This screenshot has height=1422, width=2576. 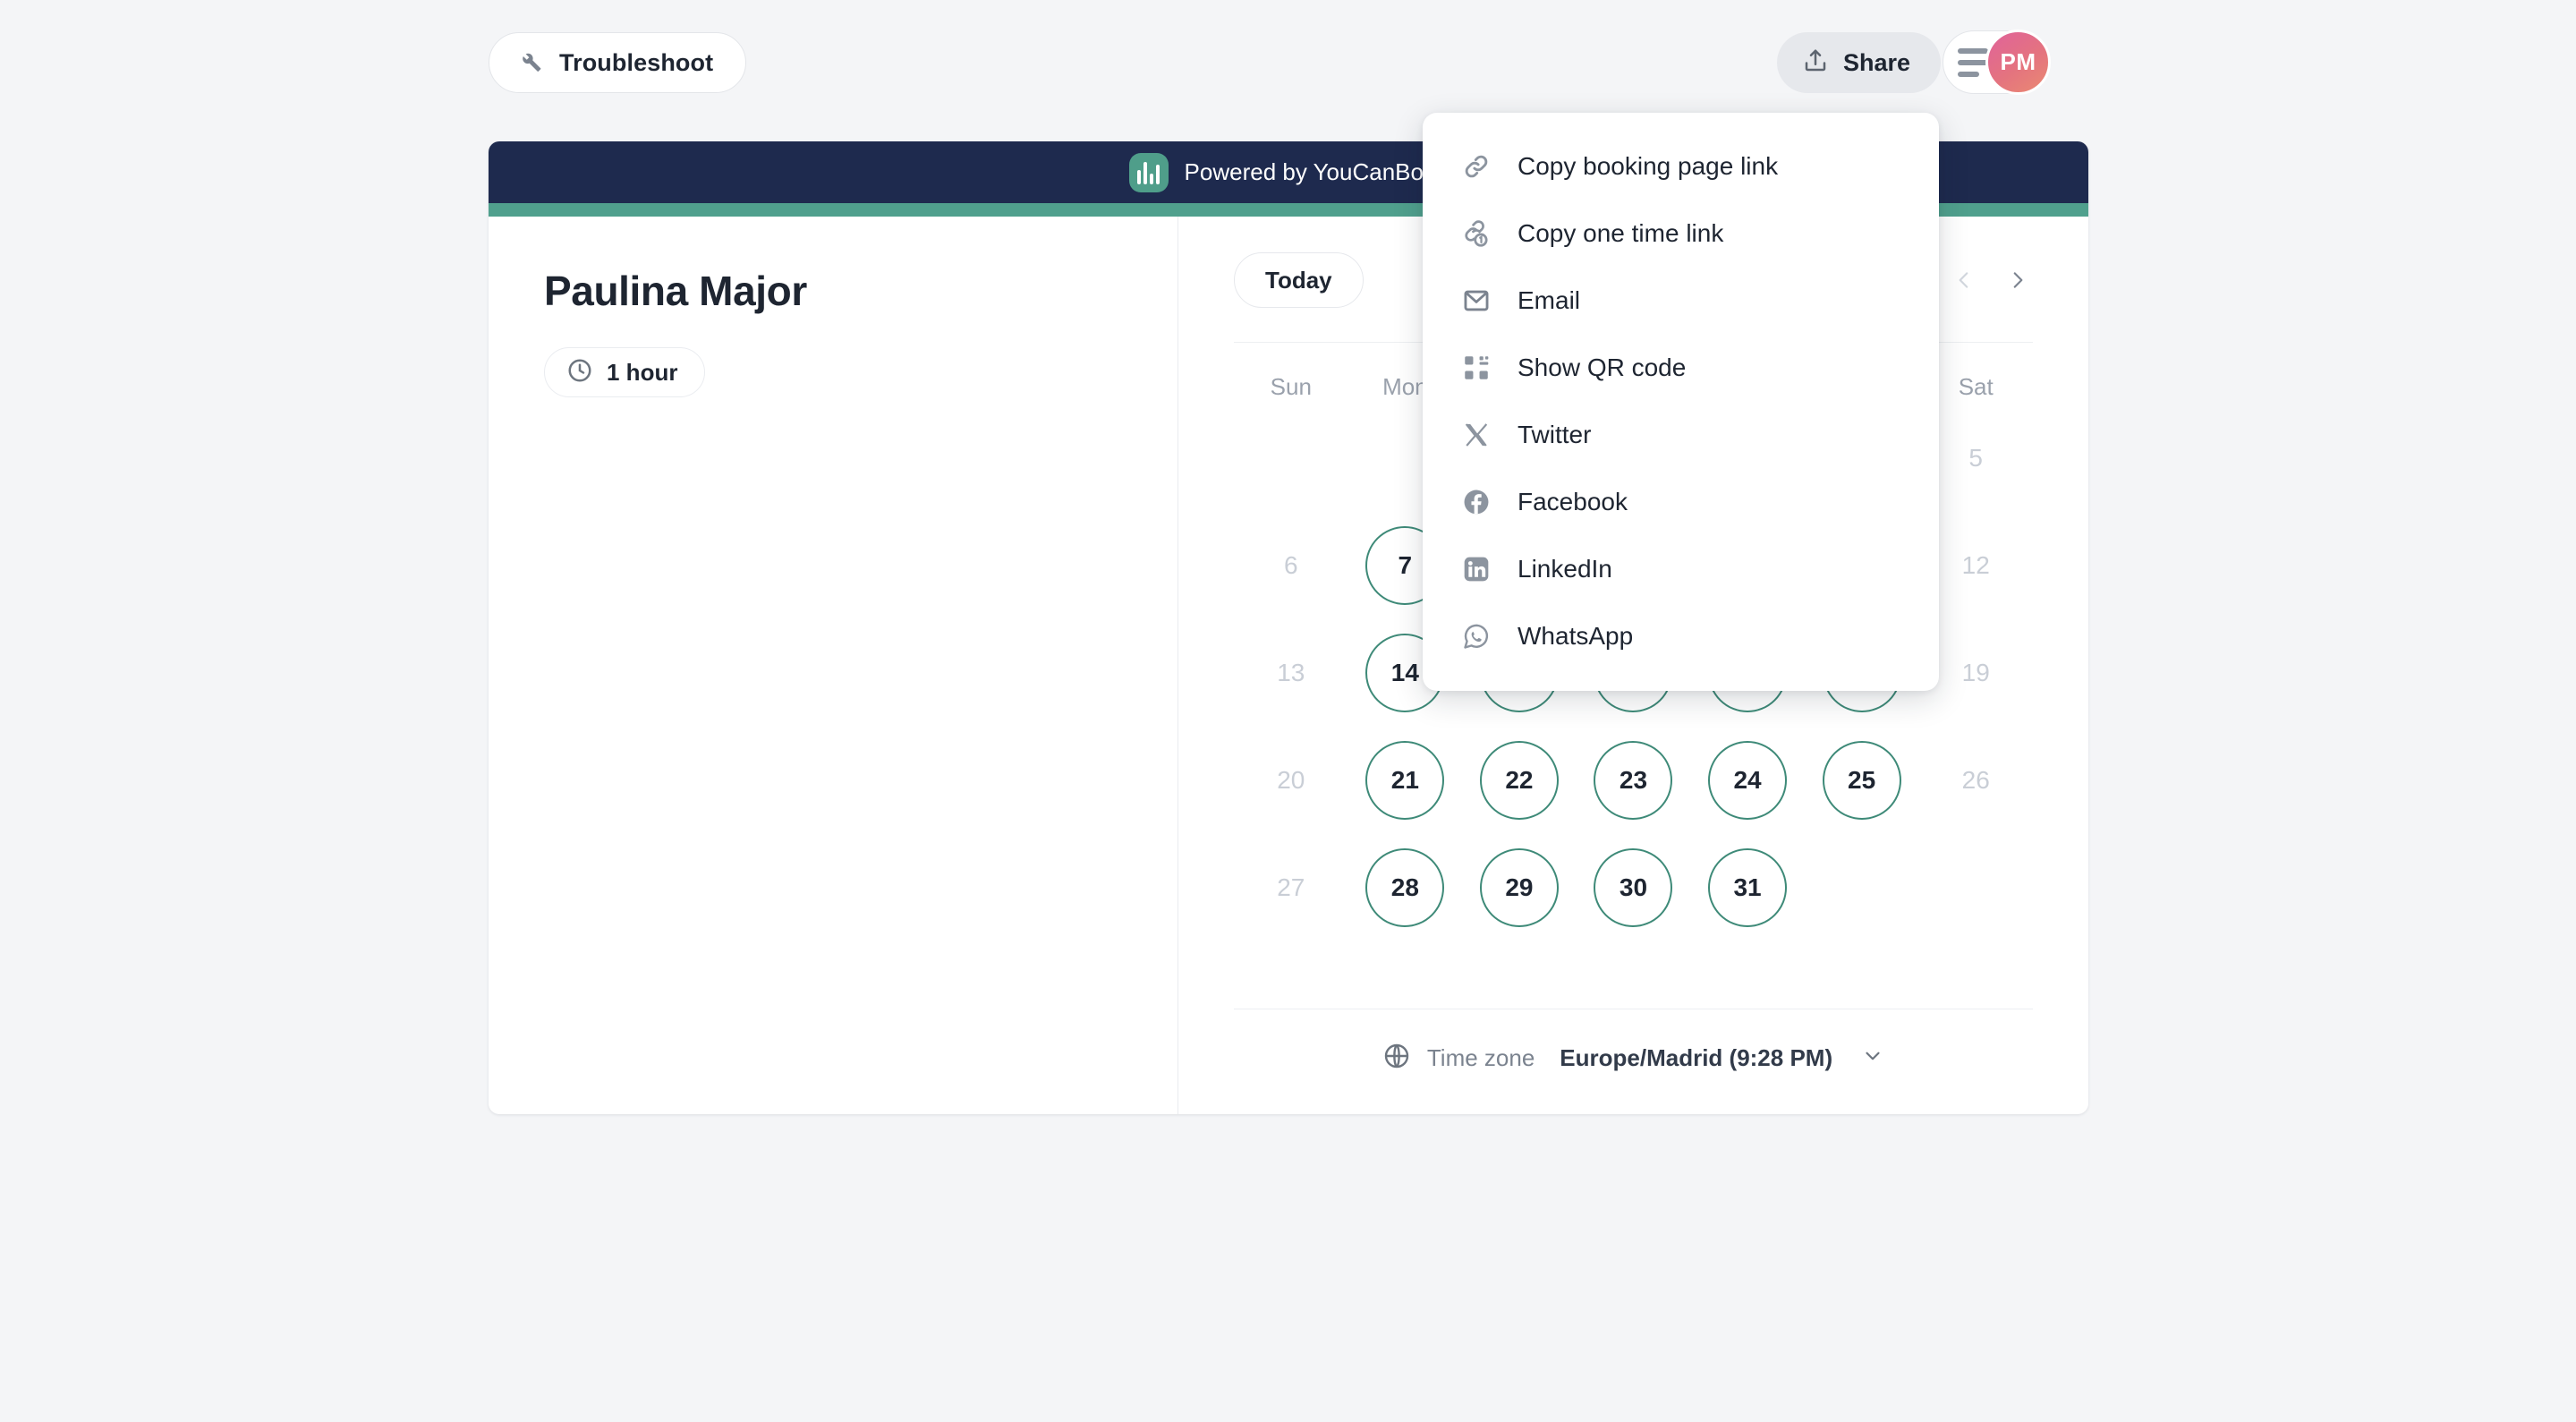 I want to click on timezone-value: Europe/Madrid (9:28 PM), so click(x=1696, y=1057).